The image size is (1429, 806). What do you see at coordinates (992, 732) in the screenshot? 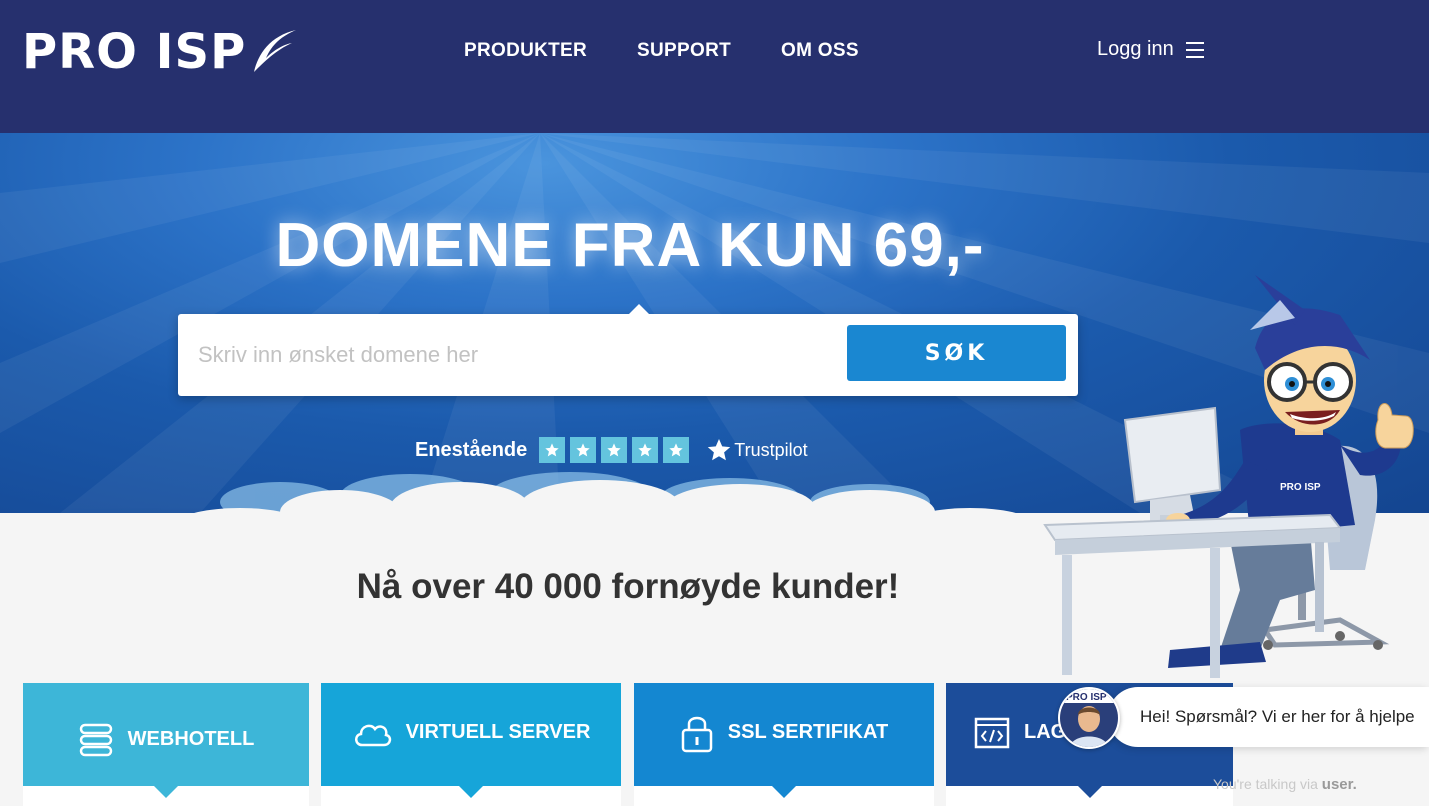
I see `code-window-icon` at bounding box center [992, 732].